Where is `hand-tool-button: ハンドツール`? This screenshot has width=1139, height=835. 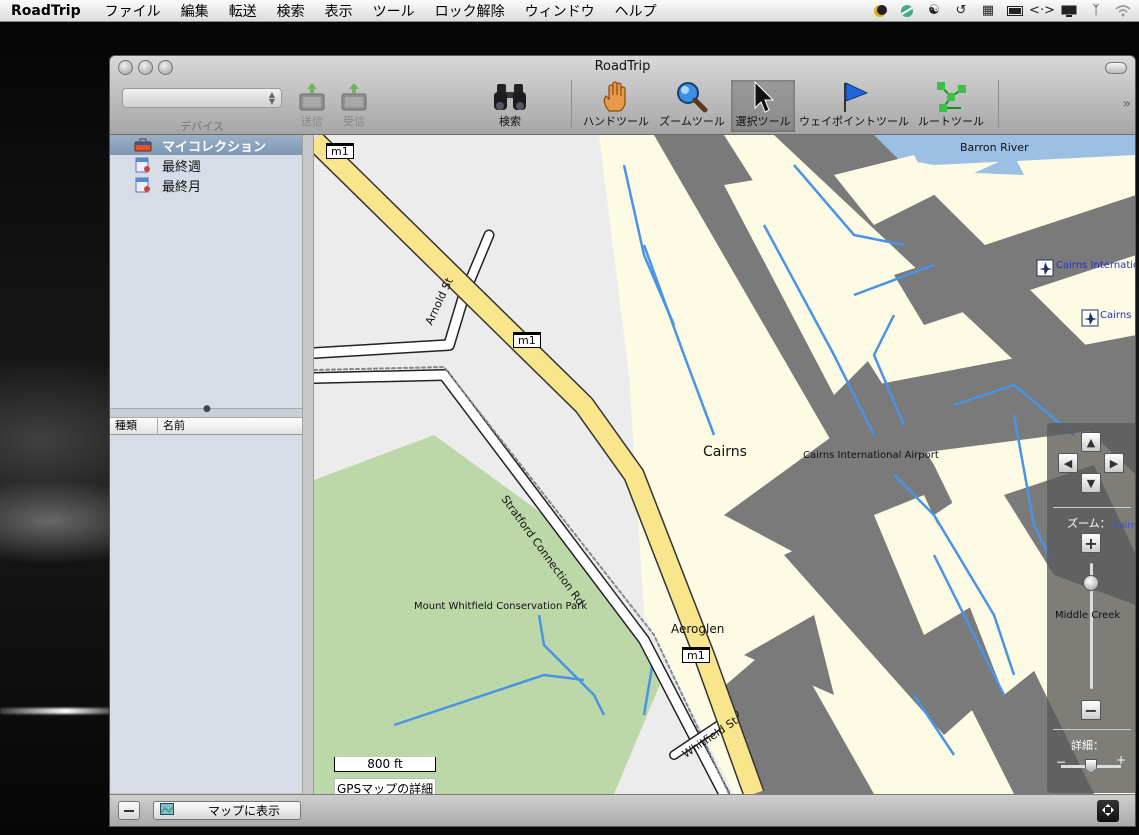 hand-tool-button: ハンドツール is located at coordinates (616, 106).